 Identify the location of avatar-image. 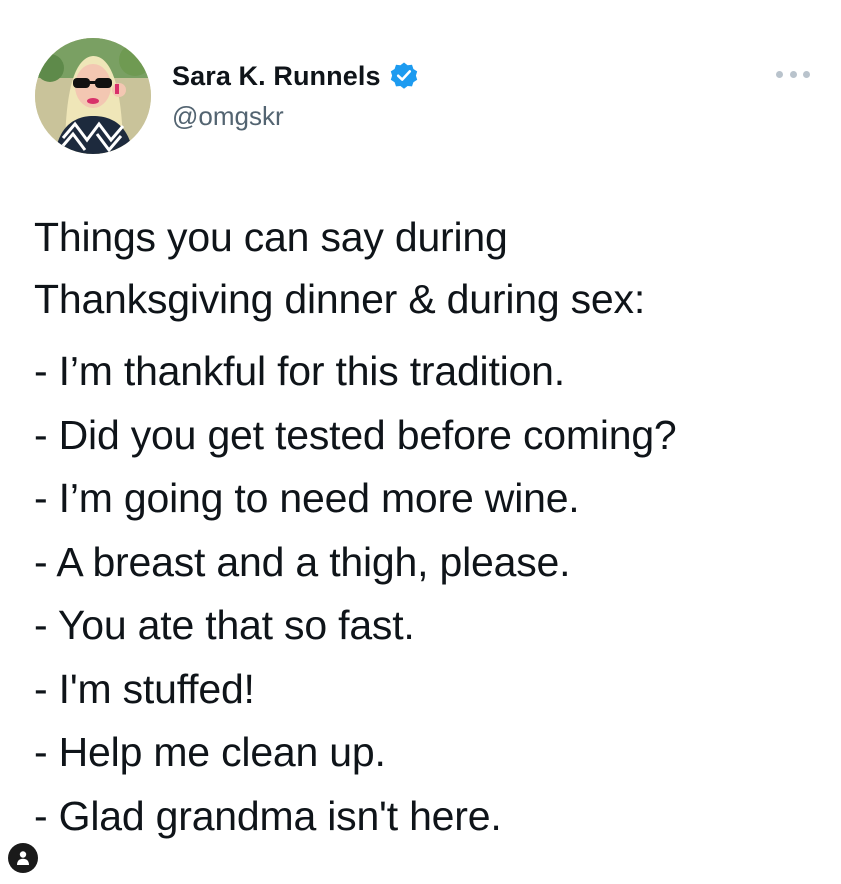
(93, 96).